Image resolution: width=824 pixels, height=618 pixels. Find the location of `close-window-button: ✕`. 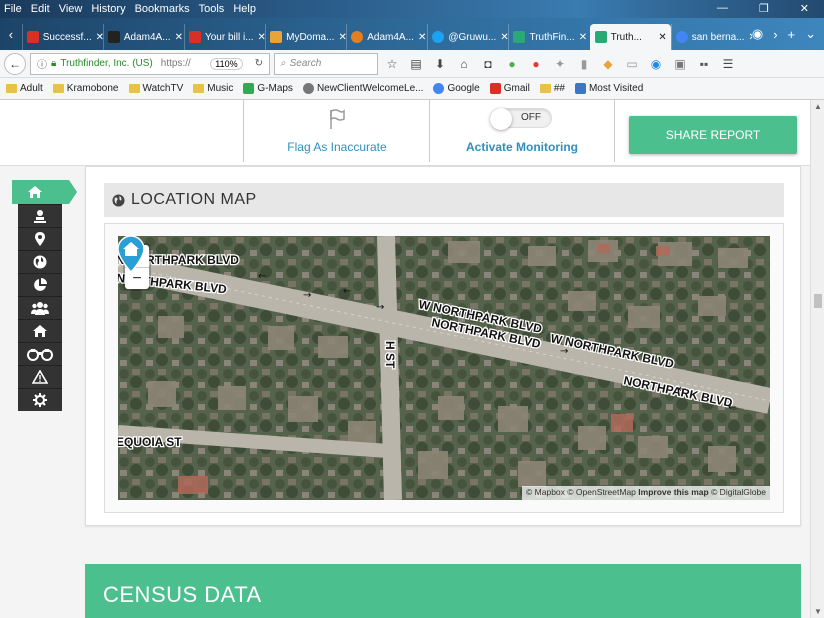

close-window-button: ✕ is located at coordinates (804, 8).